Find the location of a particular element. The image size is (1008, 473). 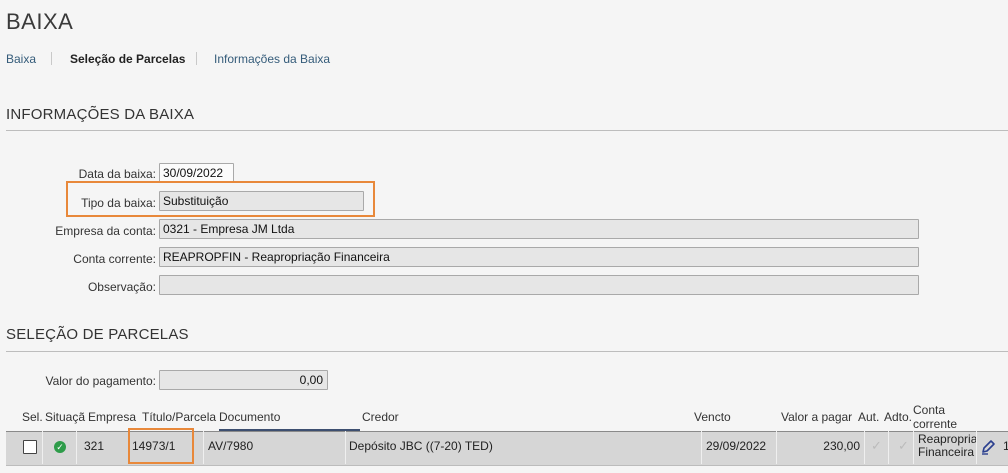

edit-pencil-icon is located at coordinates (988, 447).